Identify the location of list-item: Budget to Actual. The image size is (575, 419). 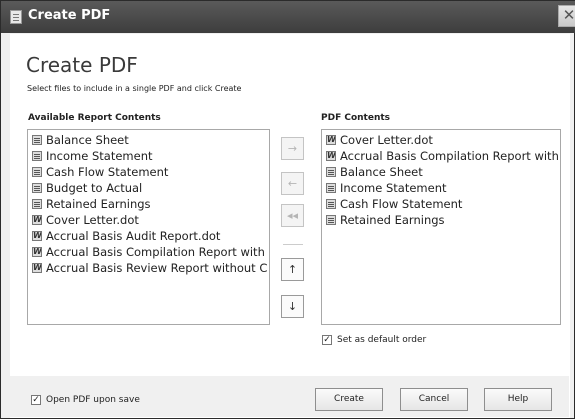
(87, 189).